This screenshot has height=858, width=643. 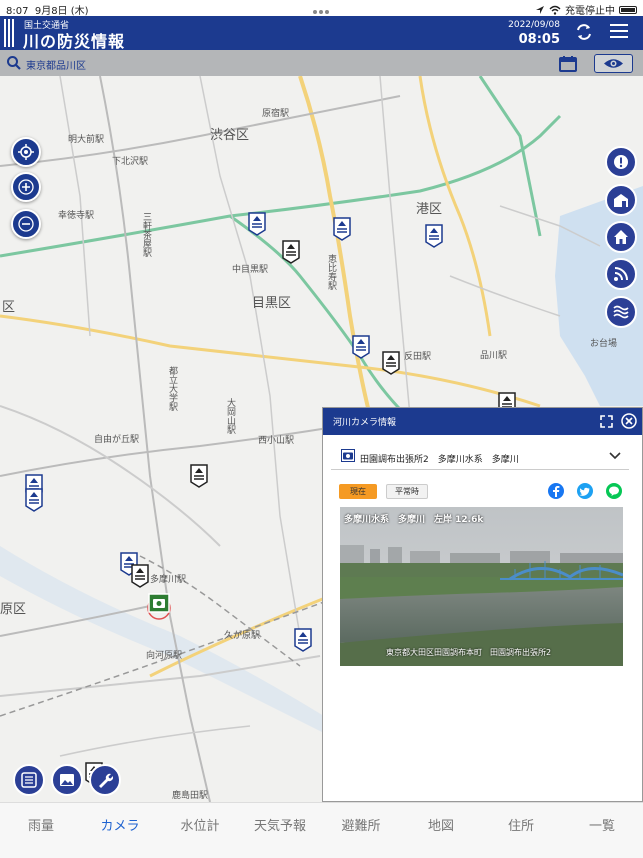 I want to click on list-icon, so click(x=29, y=780).